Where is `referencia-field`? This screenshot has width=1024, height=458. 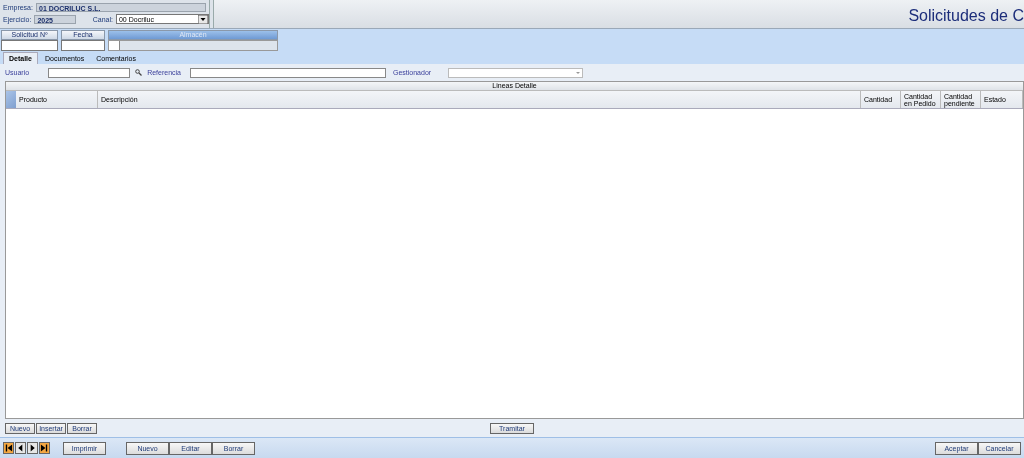
referencia-field is located at coordinates (288, 72).